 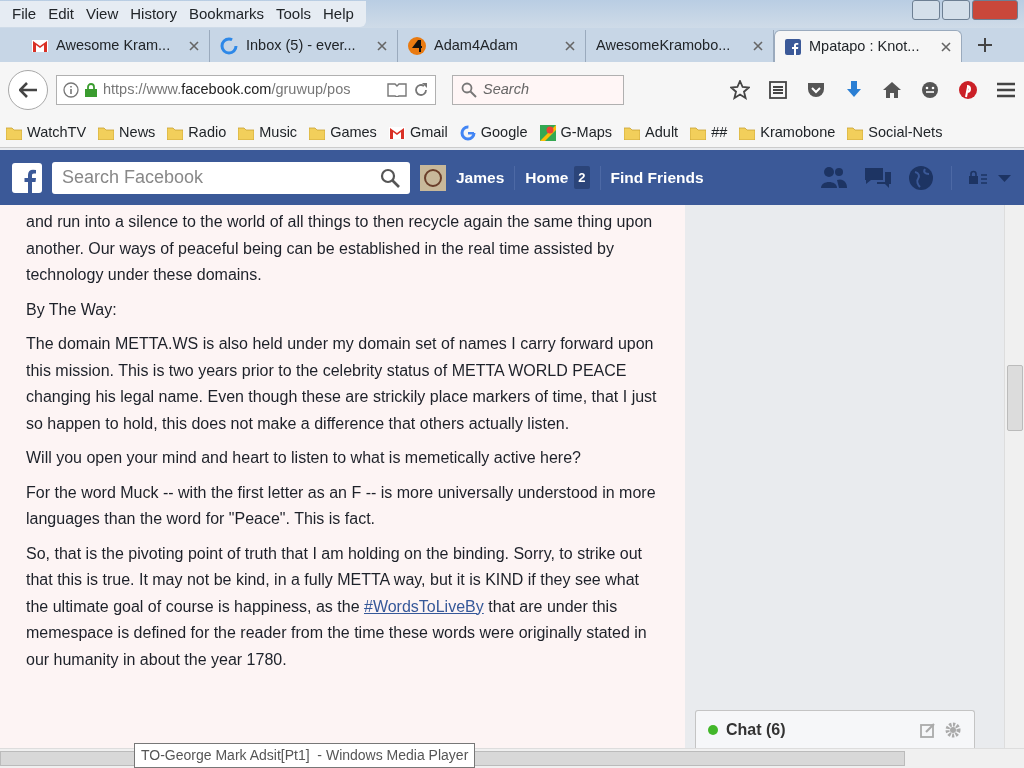 I want to click on menu-item: File, so click(x=24, y=14).